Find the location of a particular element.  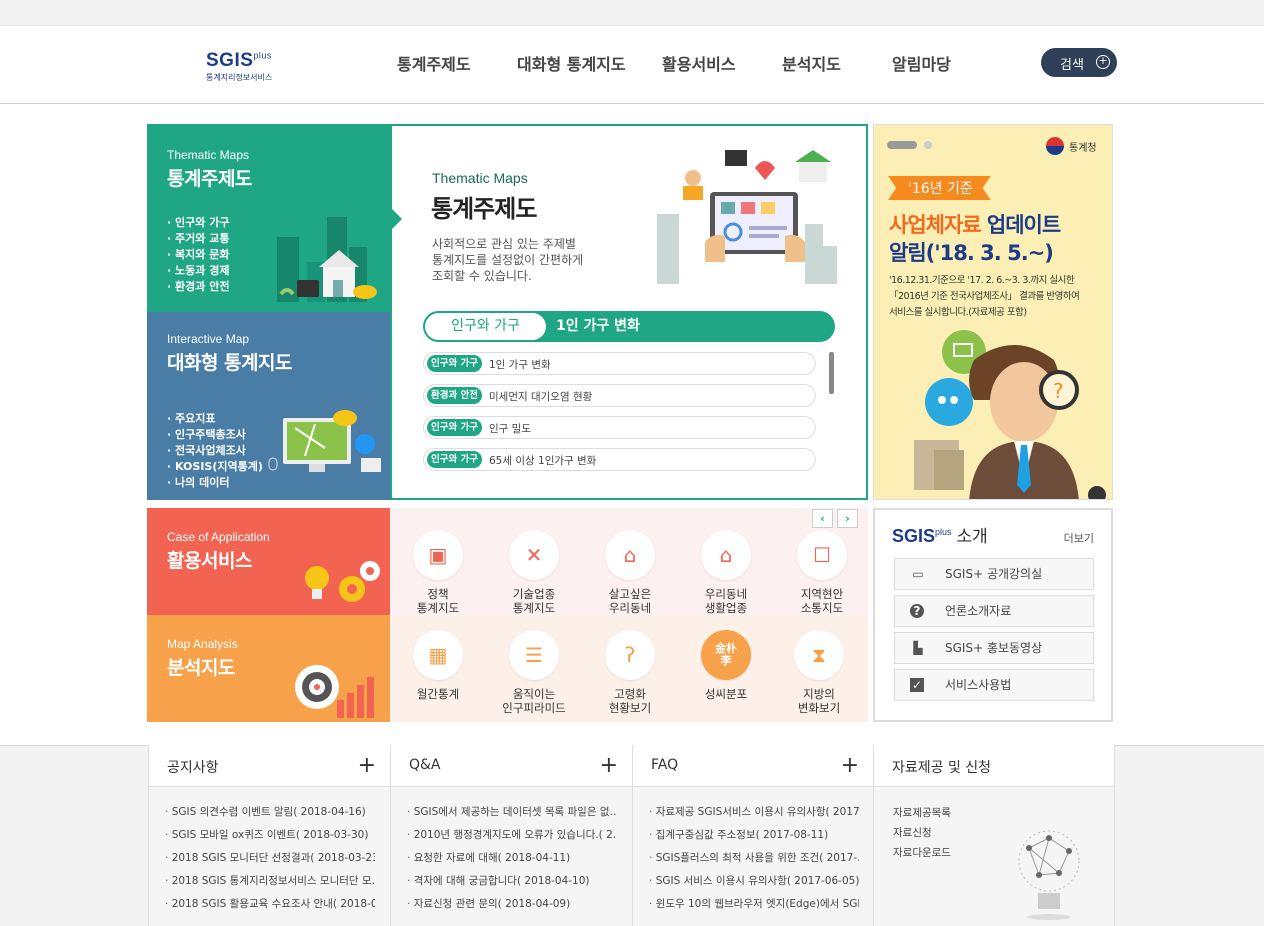

board-item: 2018 SGIS 모니터단 선정결과( 2018-03-23) is located at coordinates (270, 858).